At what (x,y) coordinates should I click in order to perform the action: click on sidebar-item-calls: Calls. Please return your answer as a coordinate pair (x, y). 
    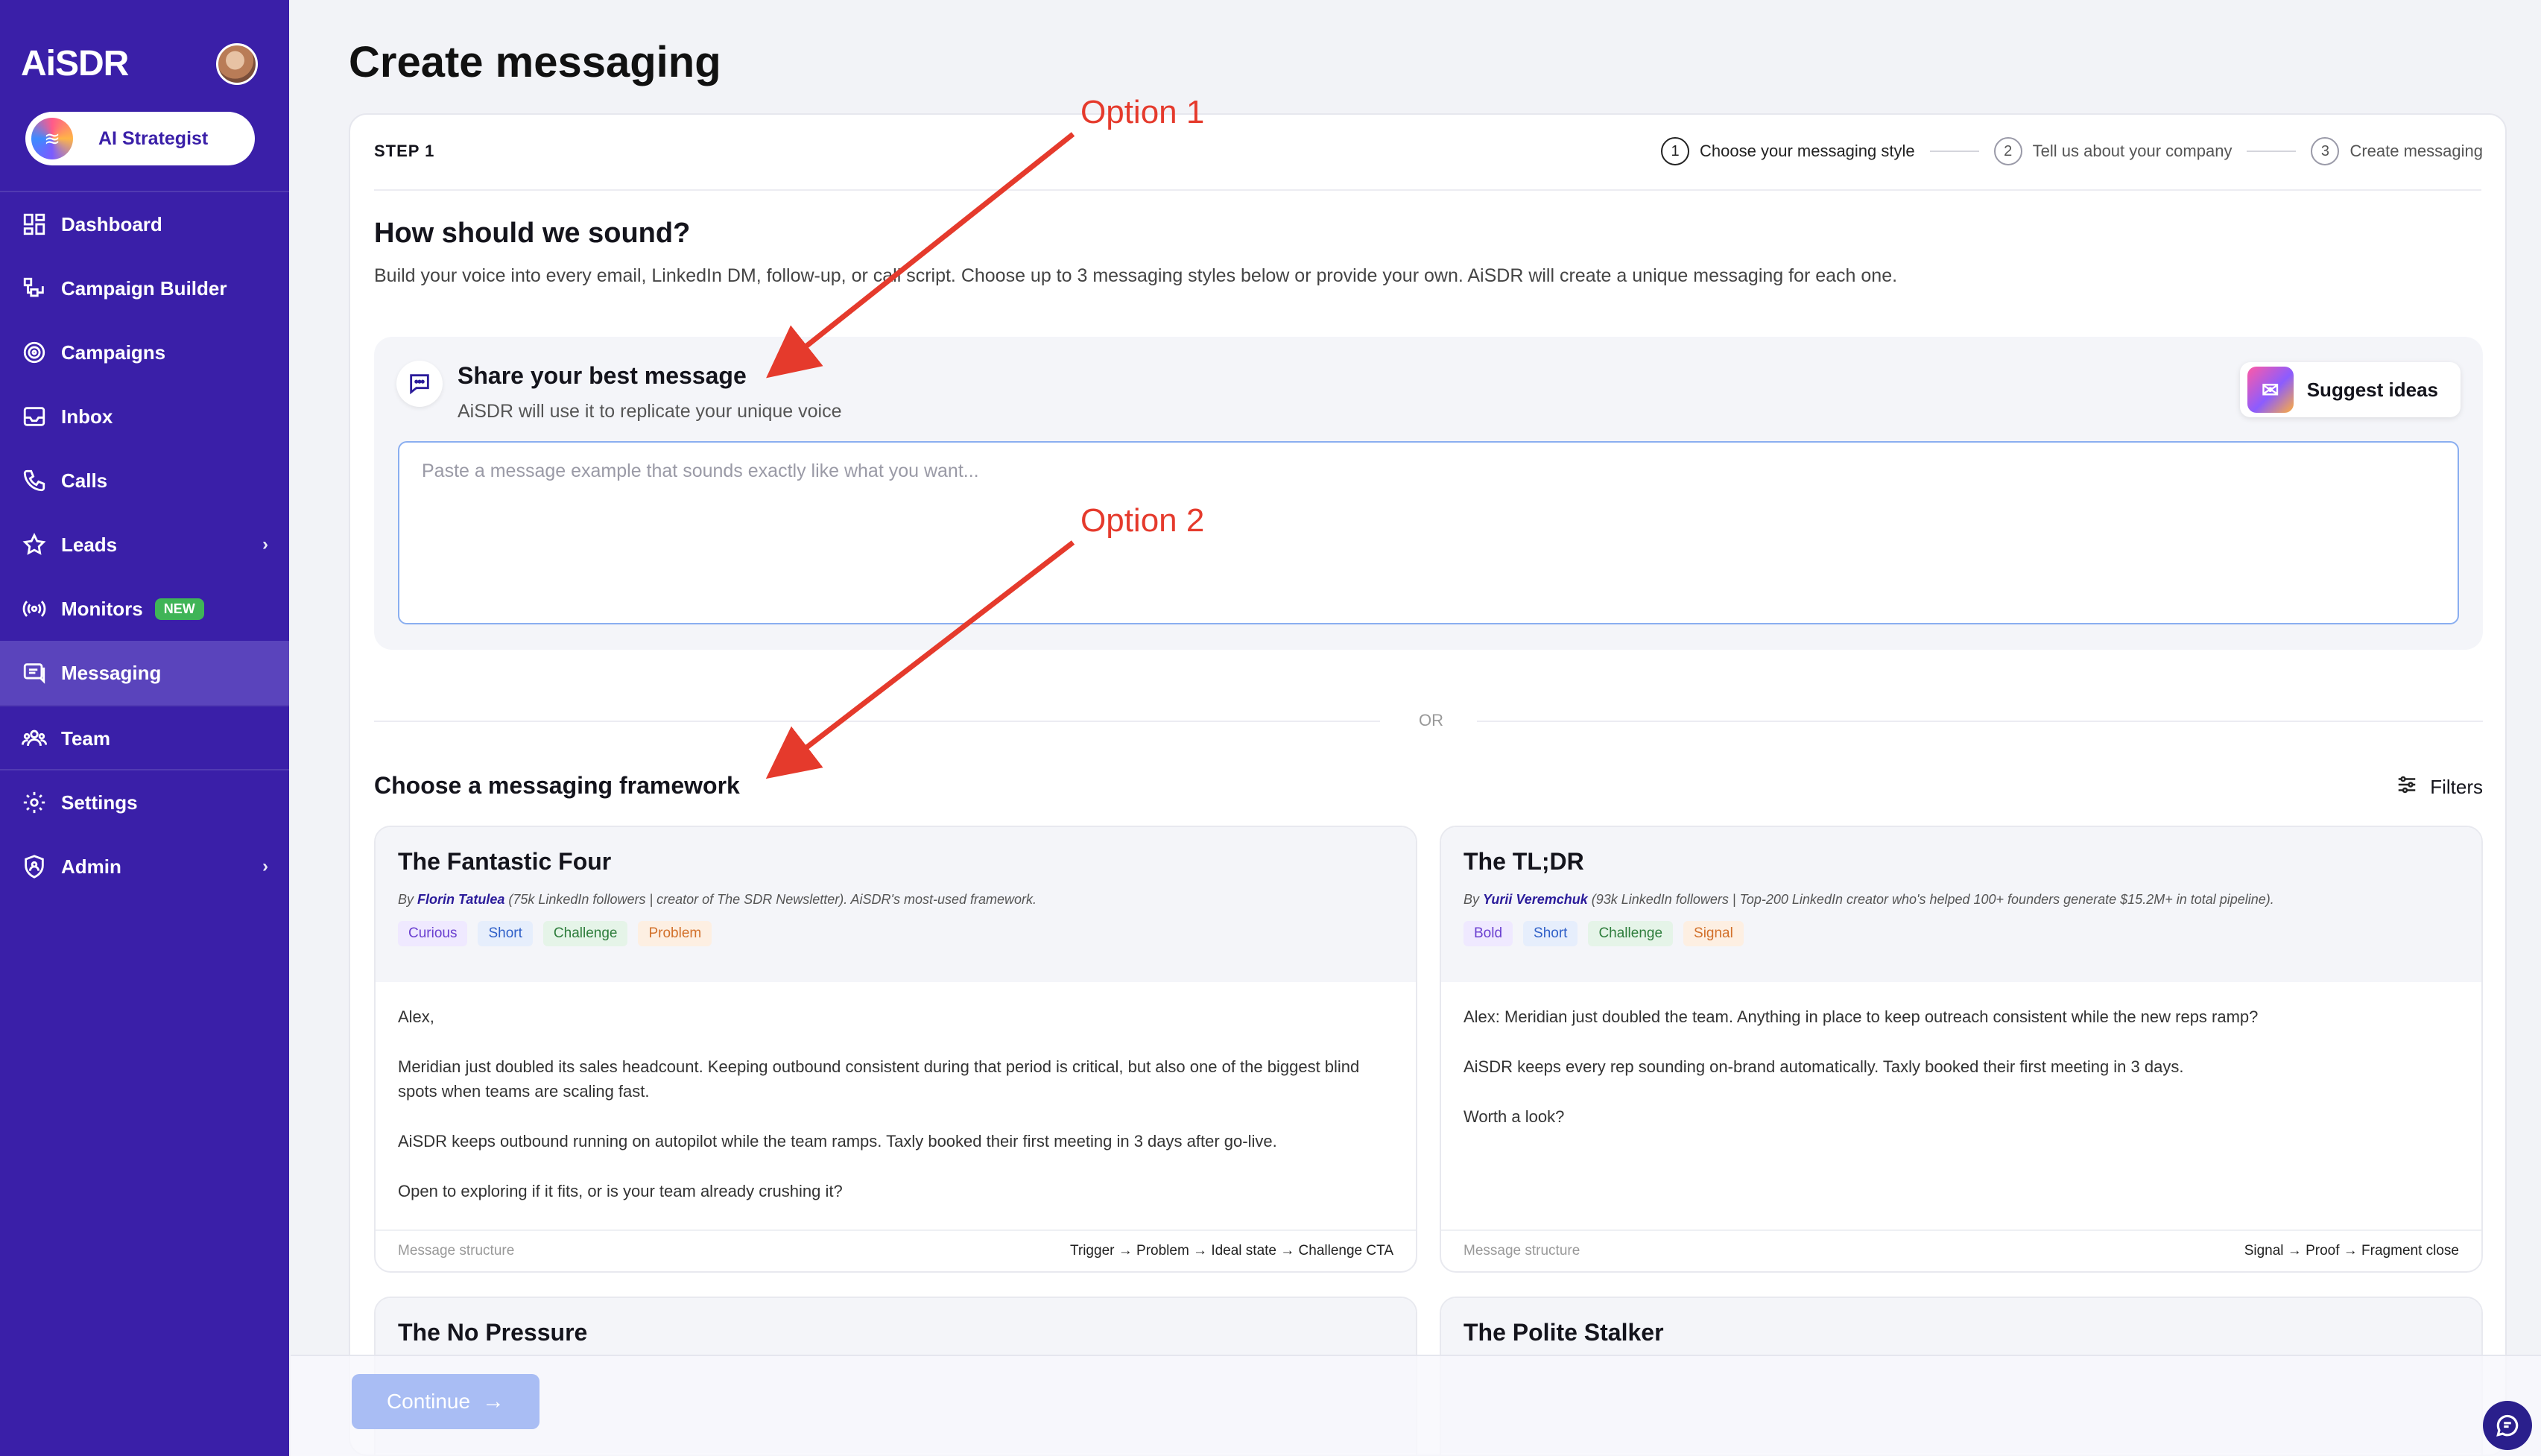
    Looking at the image, I should click on (144, 481).